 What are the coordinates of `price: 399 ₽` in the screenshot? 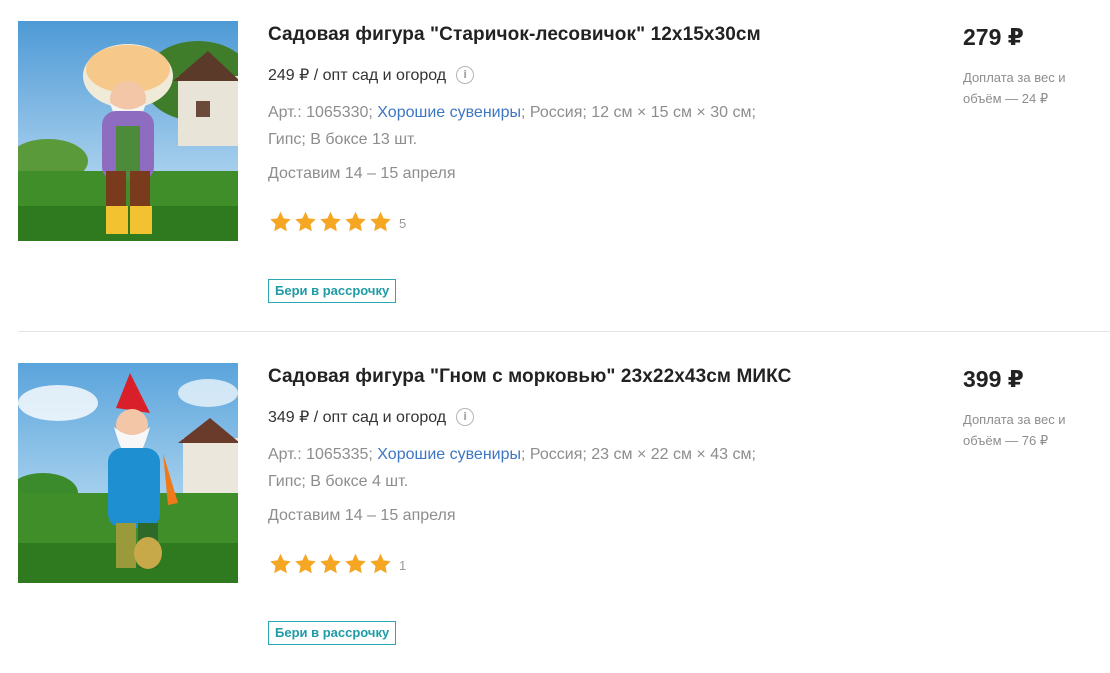 It's located at (993, 379).